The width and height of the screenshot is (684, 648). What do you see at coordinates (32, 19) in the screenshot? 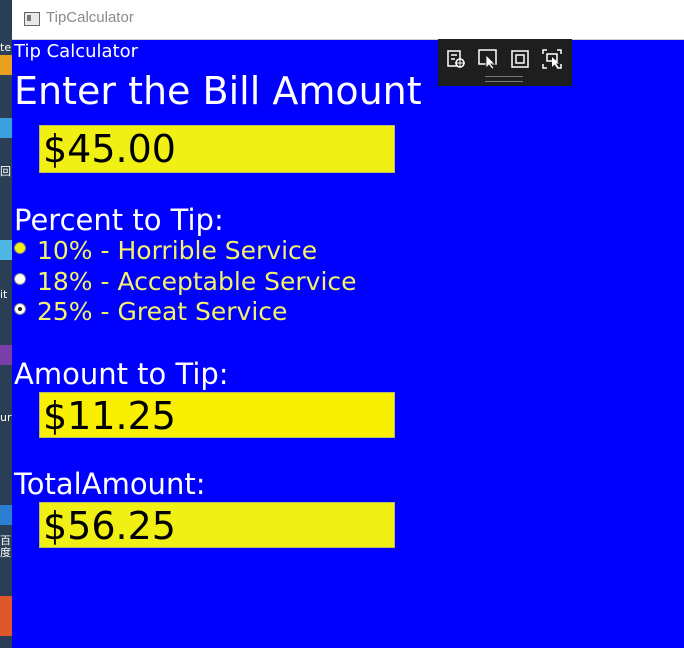
I see `app-icon` at bounding box center [32, 19].